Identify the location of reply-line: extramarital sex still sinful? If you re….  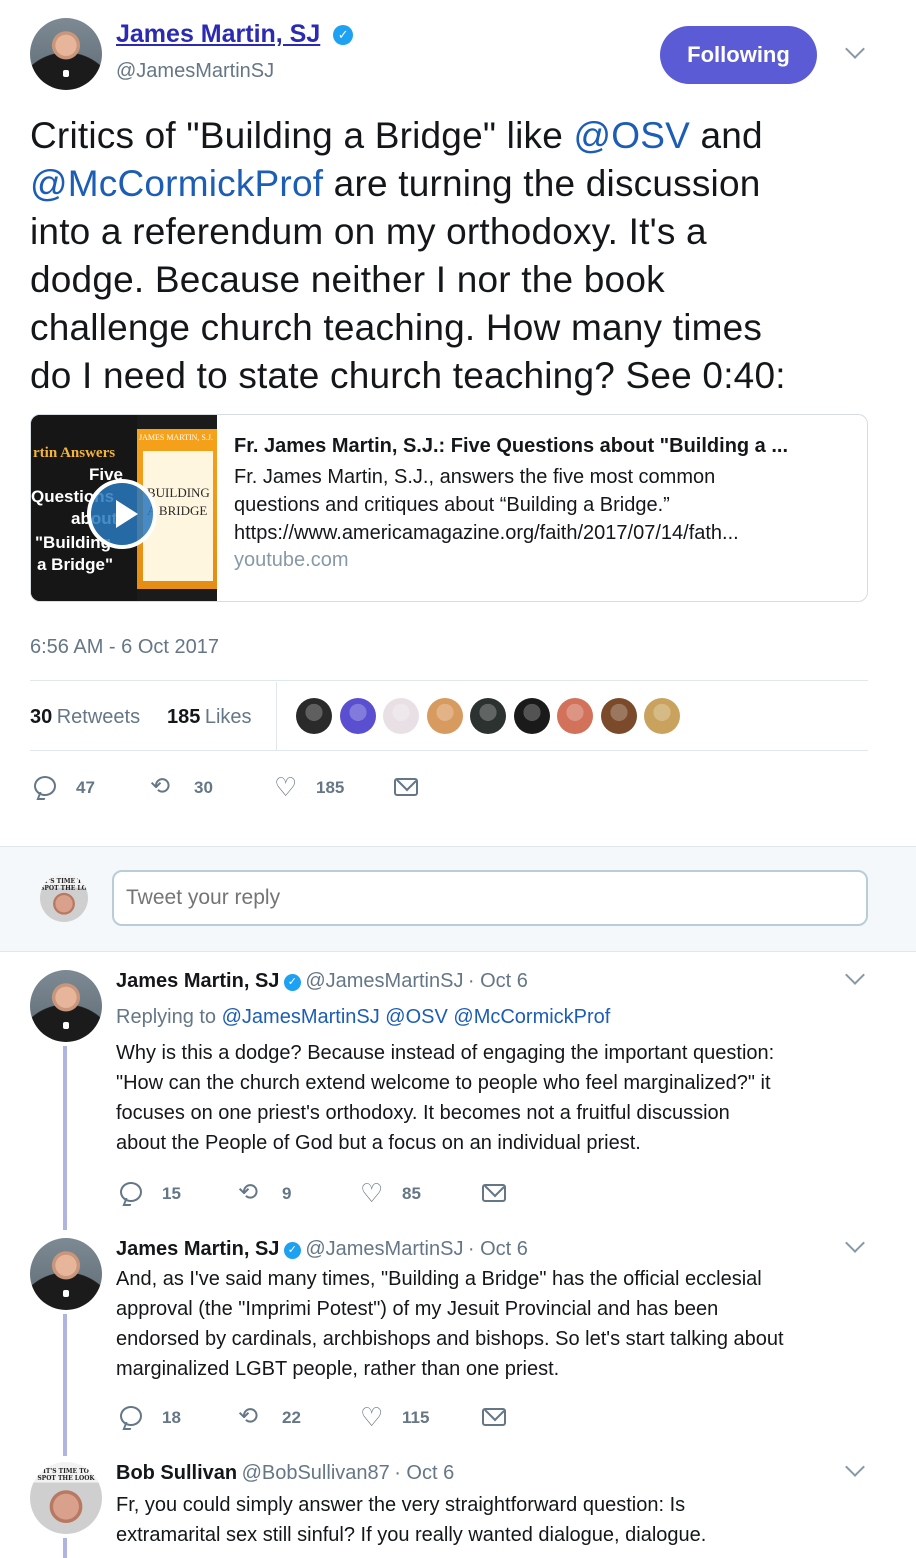
(411, 1535).